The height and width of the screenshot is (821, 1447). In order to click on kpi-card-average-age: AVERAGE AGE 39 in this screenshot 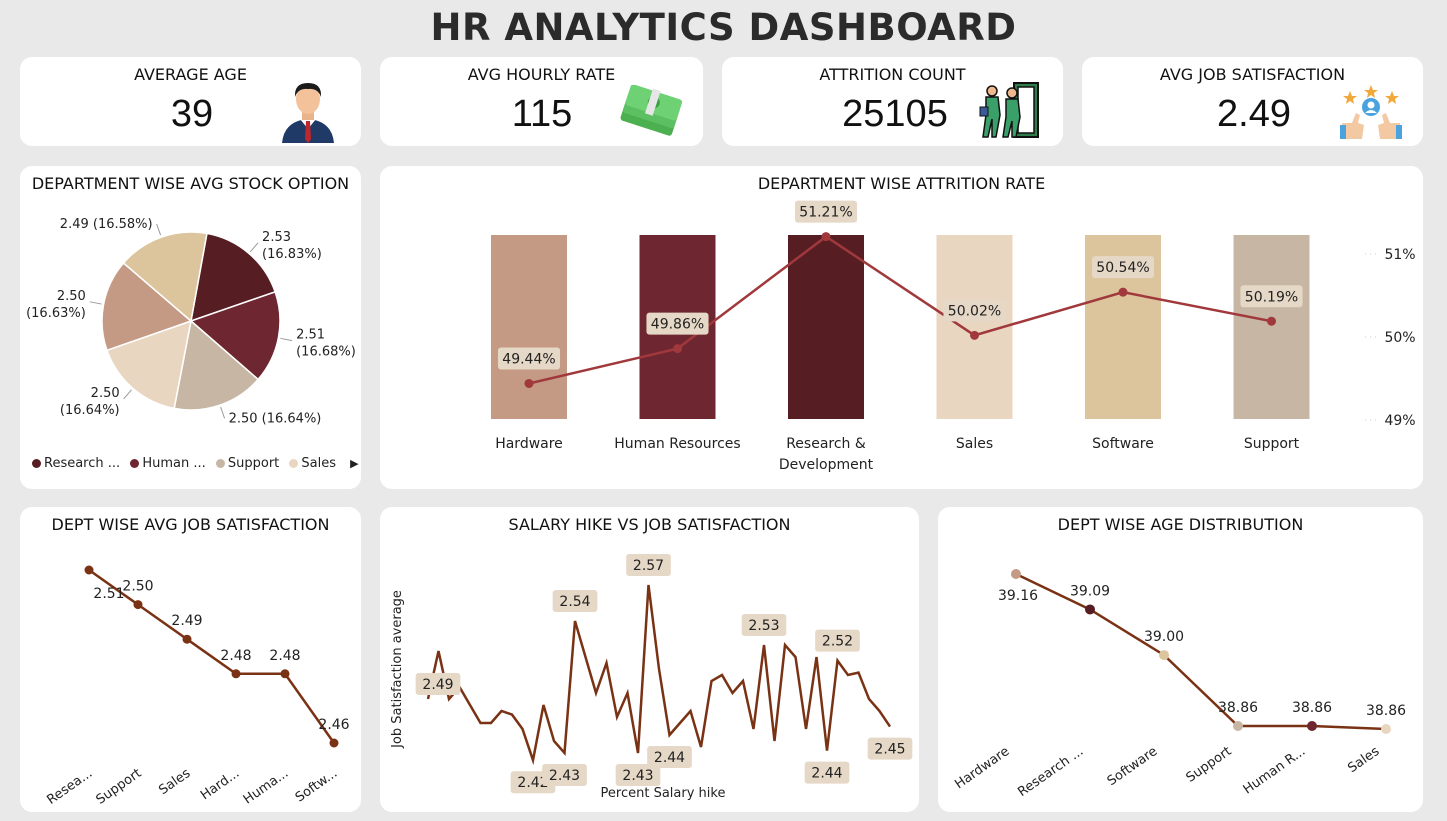, I will do `click(190, 101)`.